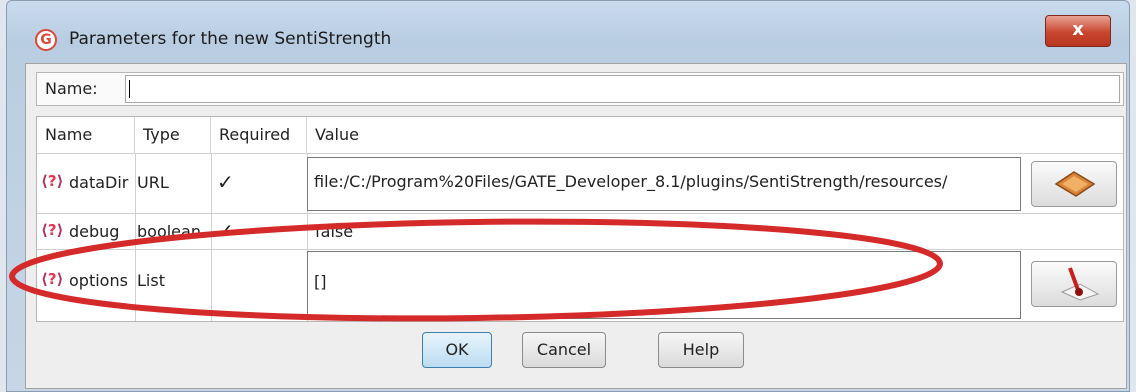 The image size is (1136, 392). Describe the element at coordinates (1080, 284) in the screenshot. I see `list-edit-icon` at that location.